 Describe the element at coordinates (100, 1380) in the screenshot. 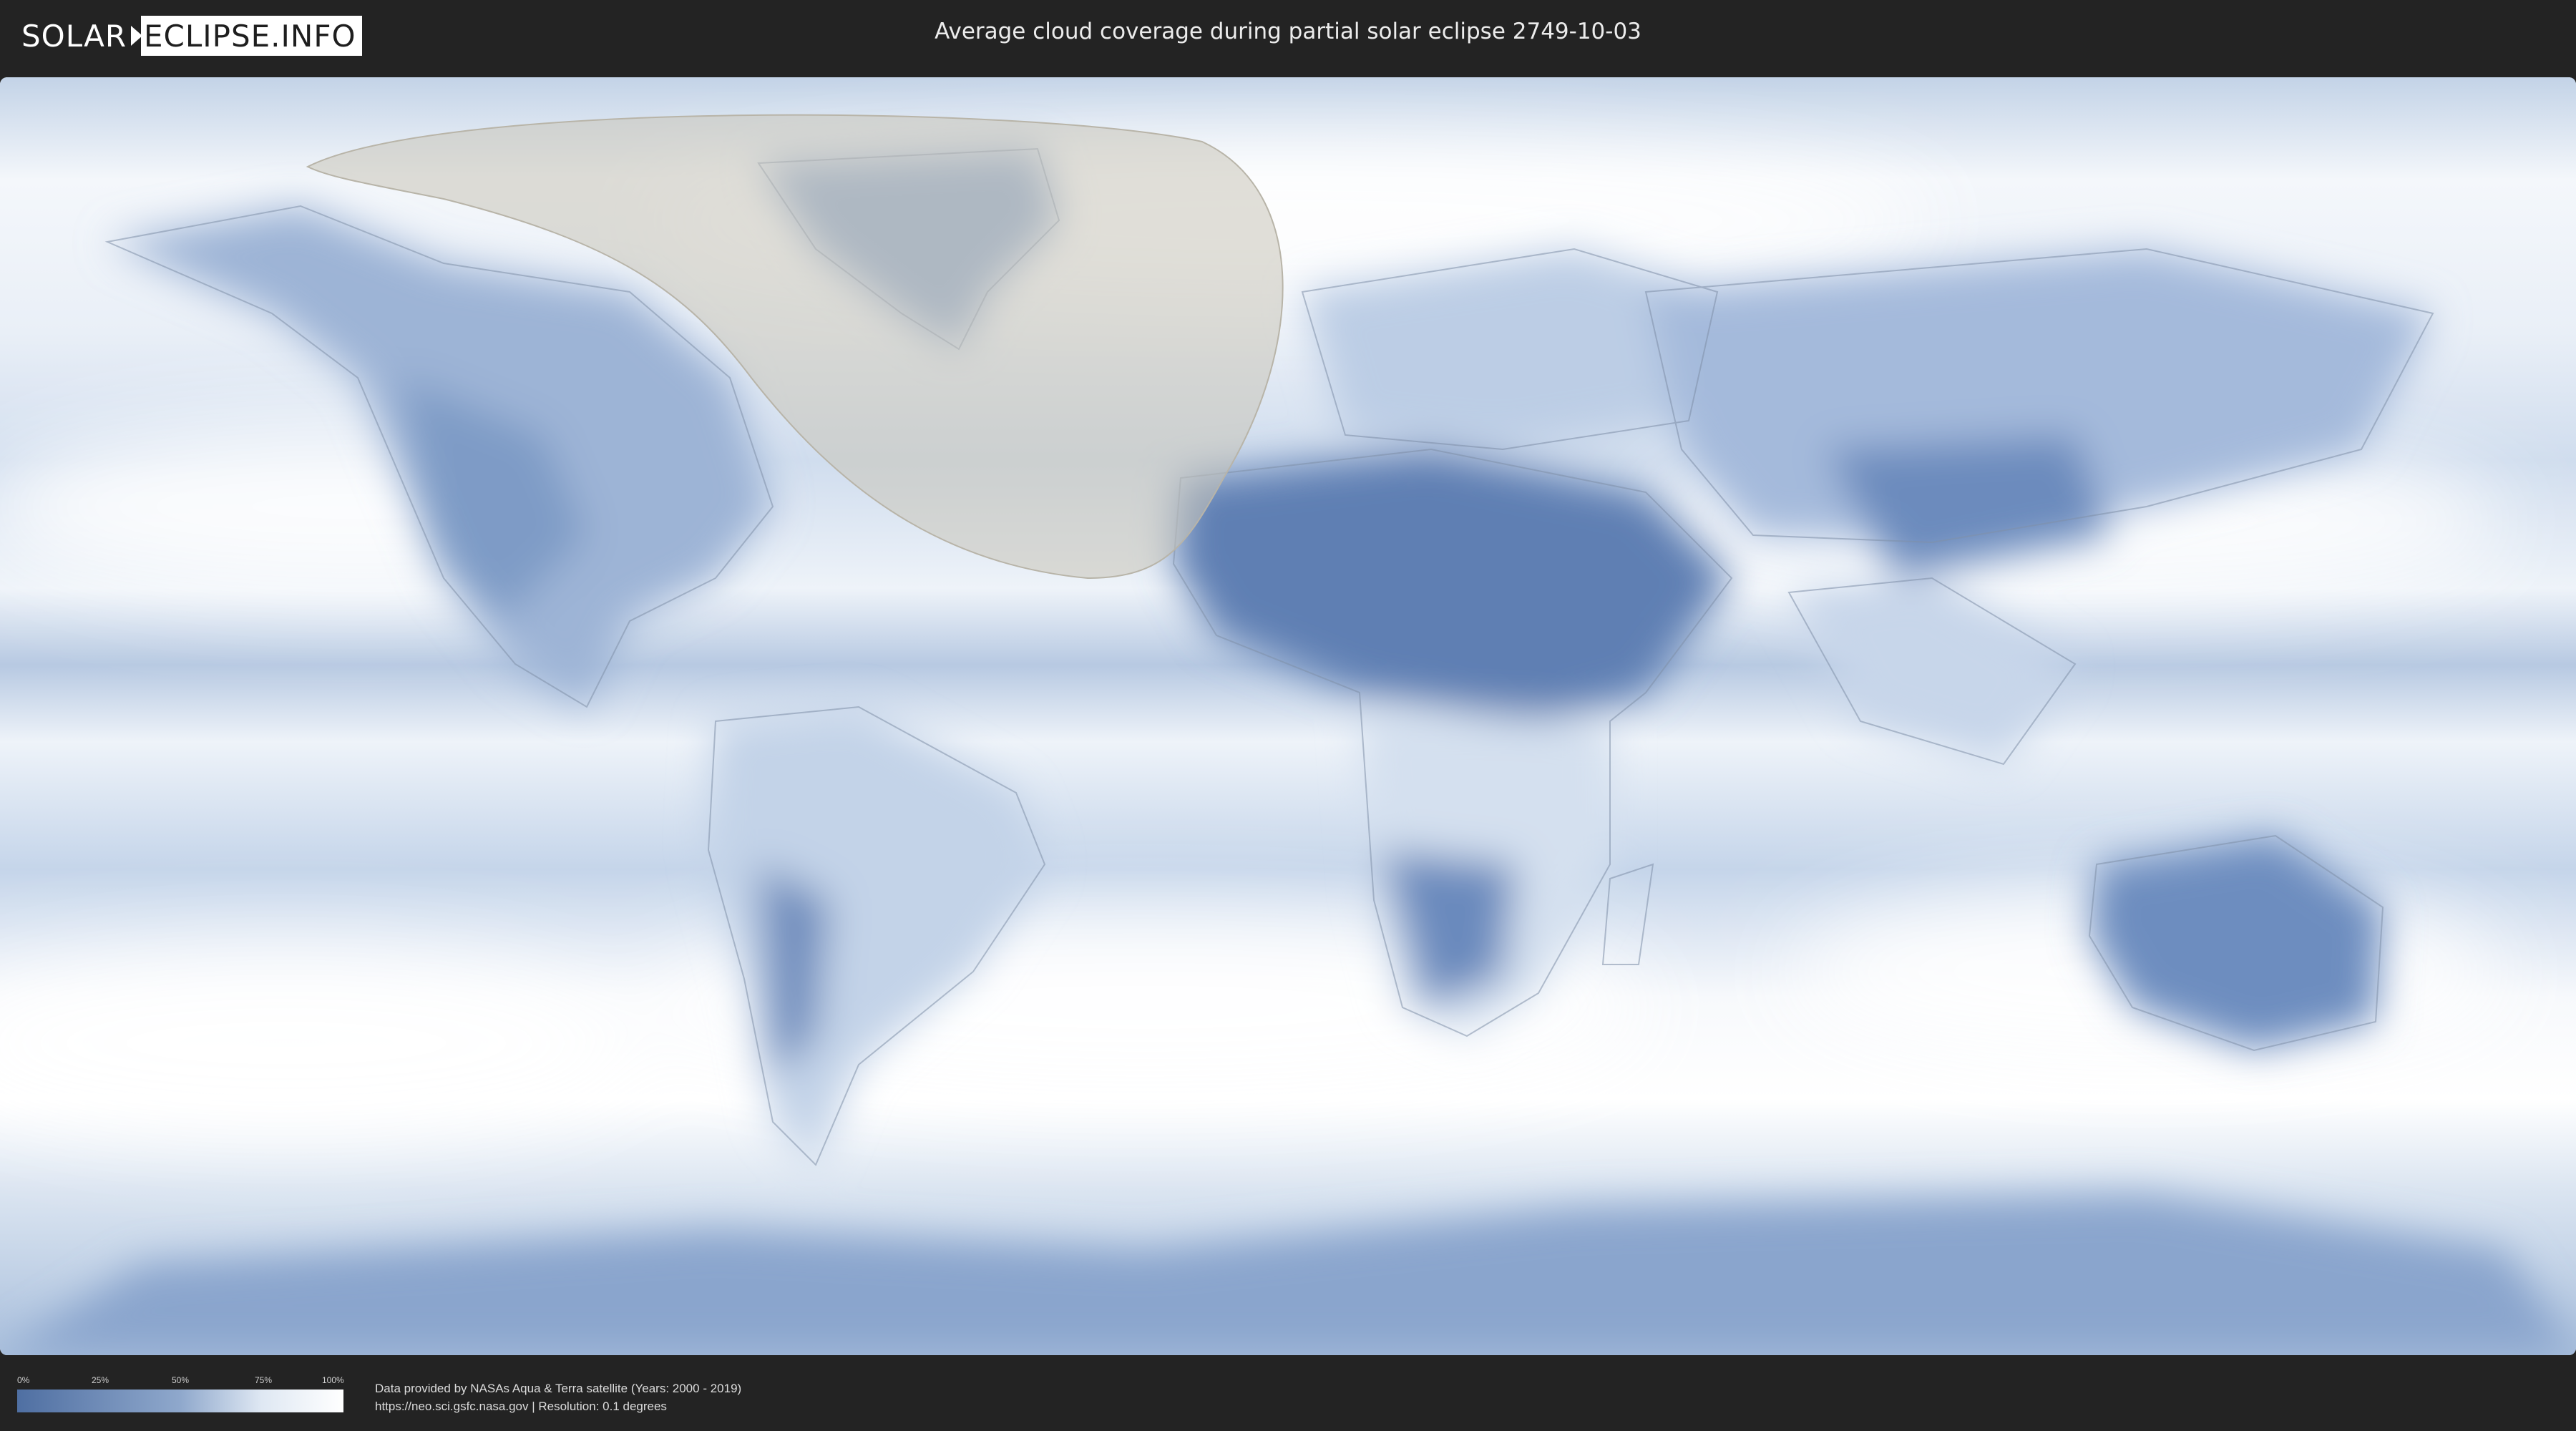

I see `legend-tick-25: 25%` at that location.